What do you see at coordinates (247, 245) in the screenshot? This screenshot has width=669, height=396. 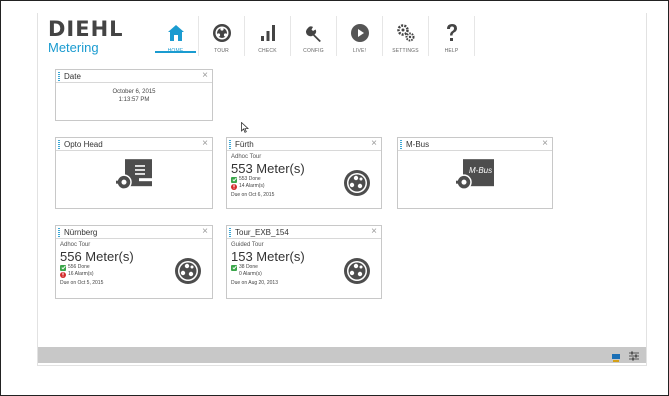 I see `tour-type: Guided Tour` at bounding box center [247, 245].